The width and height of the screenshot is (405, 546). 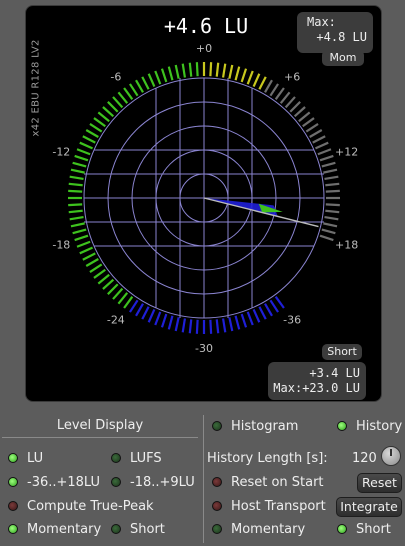 What do you see at coordinates (364, 458) in the screenshot?
I see `history-length-value: 120` at bounding box center [364, 458].